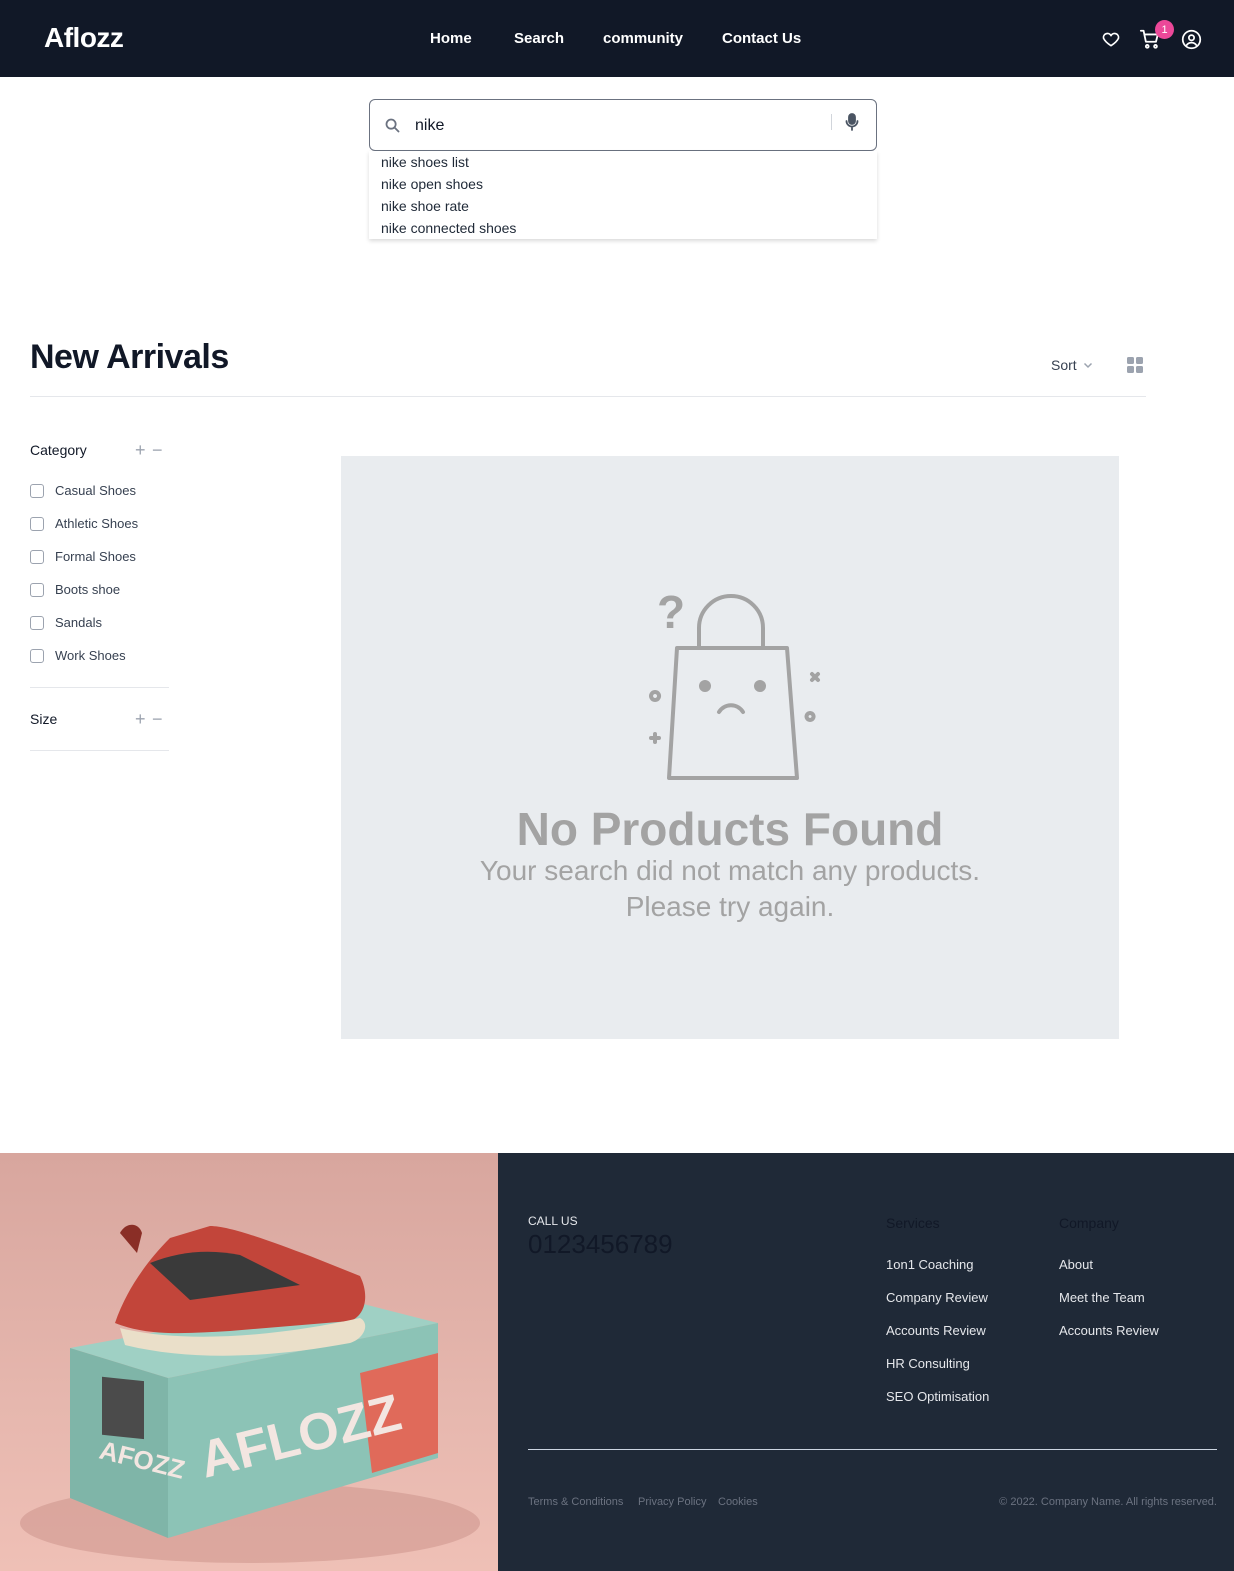  I want to click on suggestion-item: nike shoe rate, so click(425, 206).